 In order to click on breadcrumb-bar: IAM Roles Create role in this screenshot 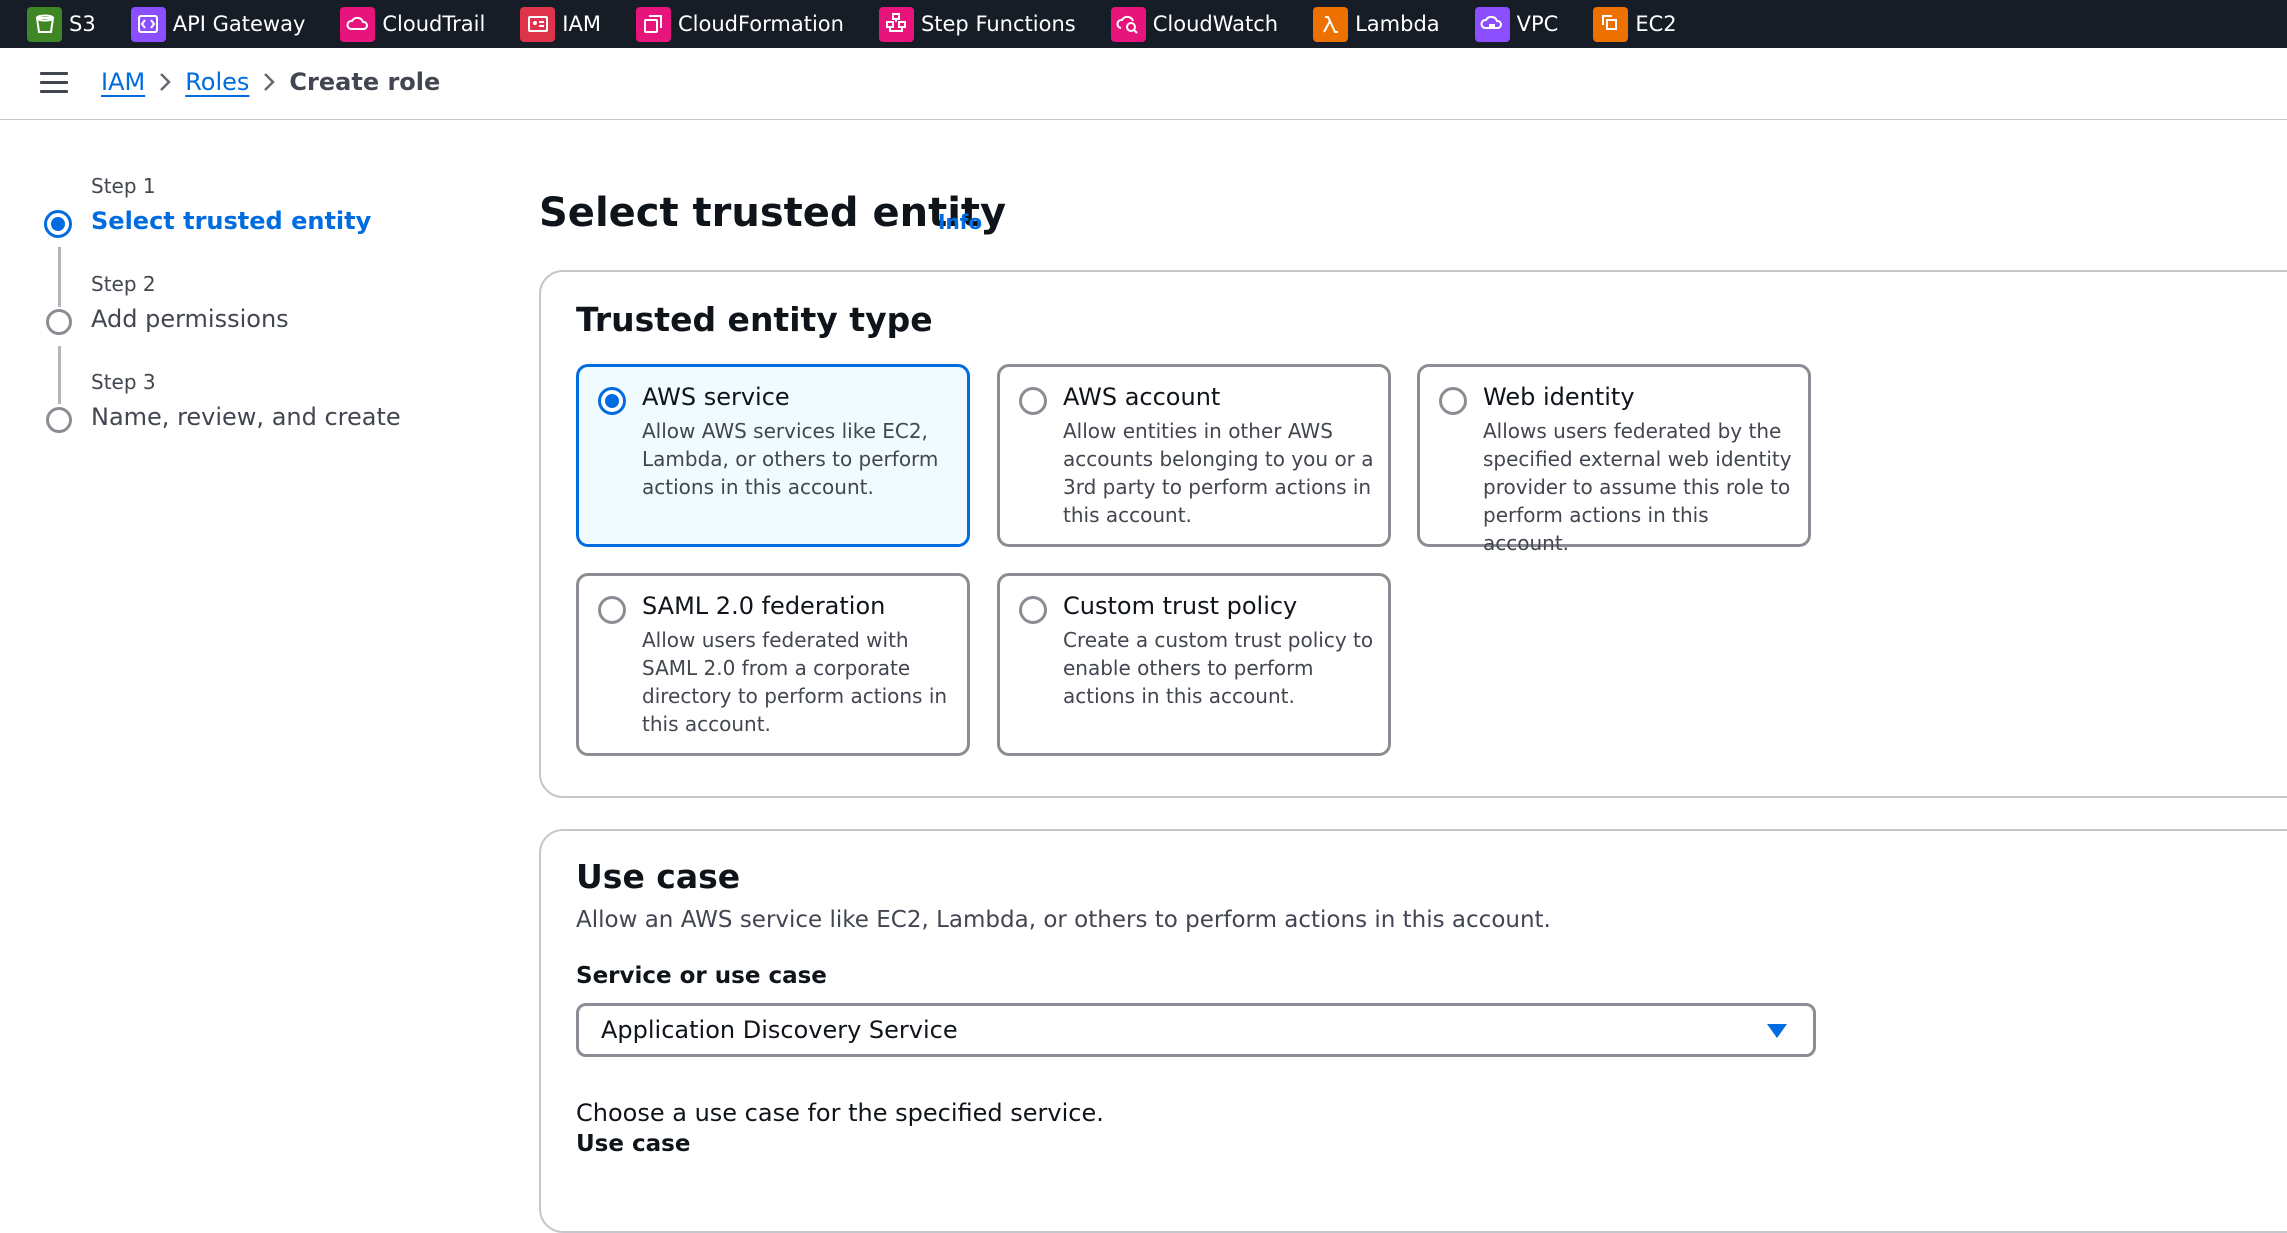, I will do `click(1143, 84)`.